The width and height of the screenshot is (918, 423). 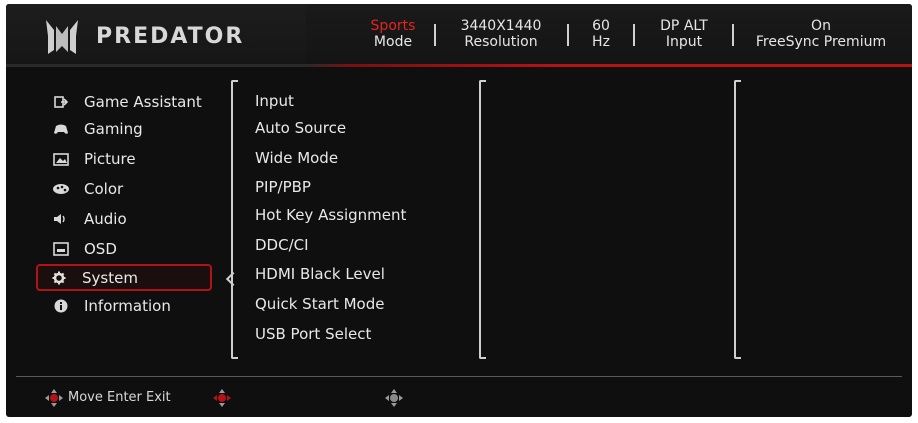 I want to click on status-mode-label: Mode, so click(x=393, y=42).